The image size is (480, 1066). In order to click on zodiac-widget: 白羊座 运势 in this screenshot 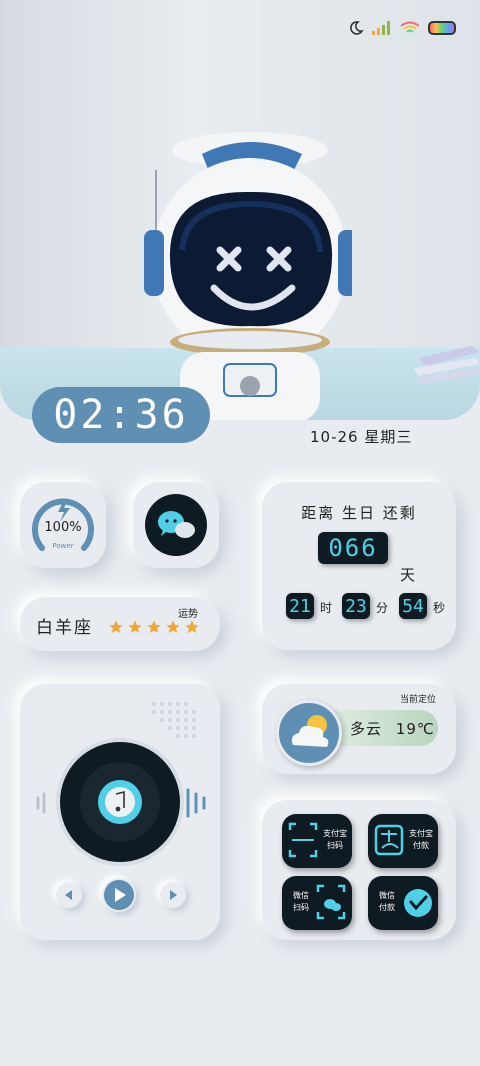, I will do `click(120, 624)`.